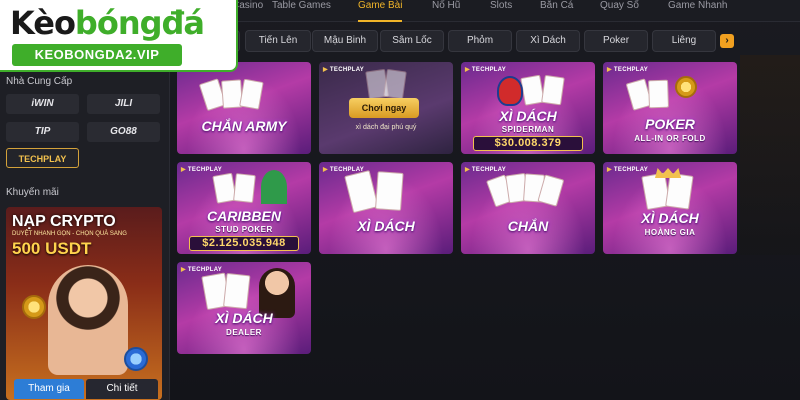 The width and height of the screenshot is (800, 400). What do you see at coordinates (244, 332) in the screenshot?
I see `game-subtitle: DEALER` at bounding box center [244, 332].